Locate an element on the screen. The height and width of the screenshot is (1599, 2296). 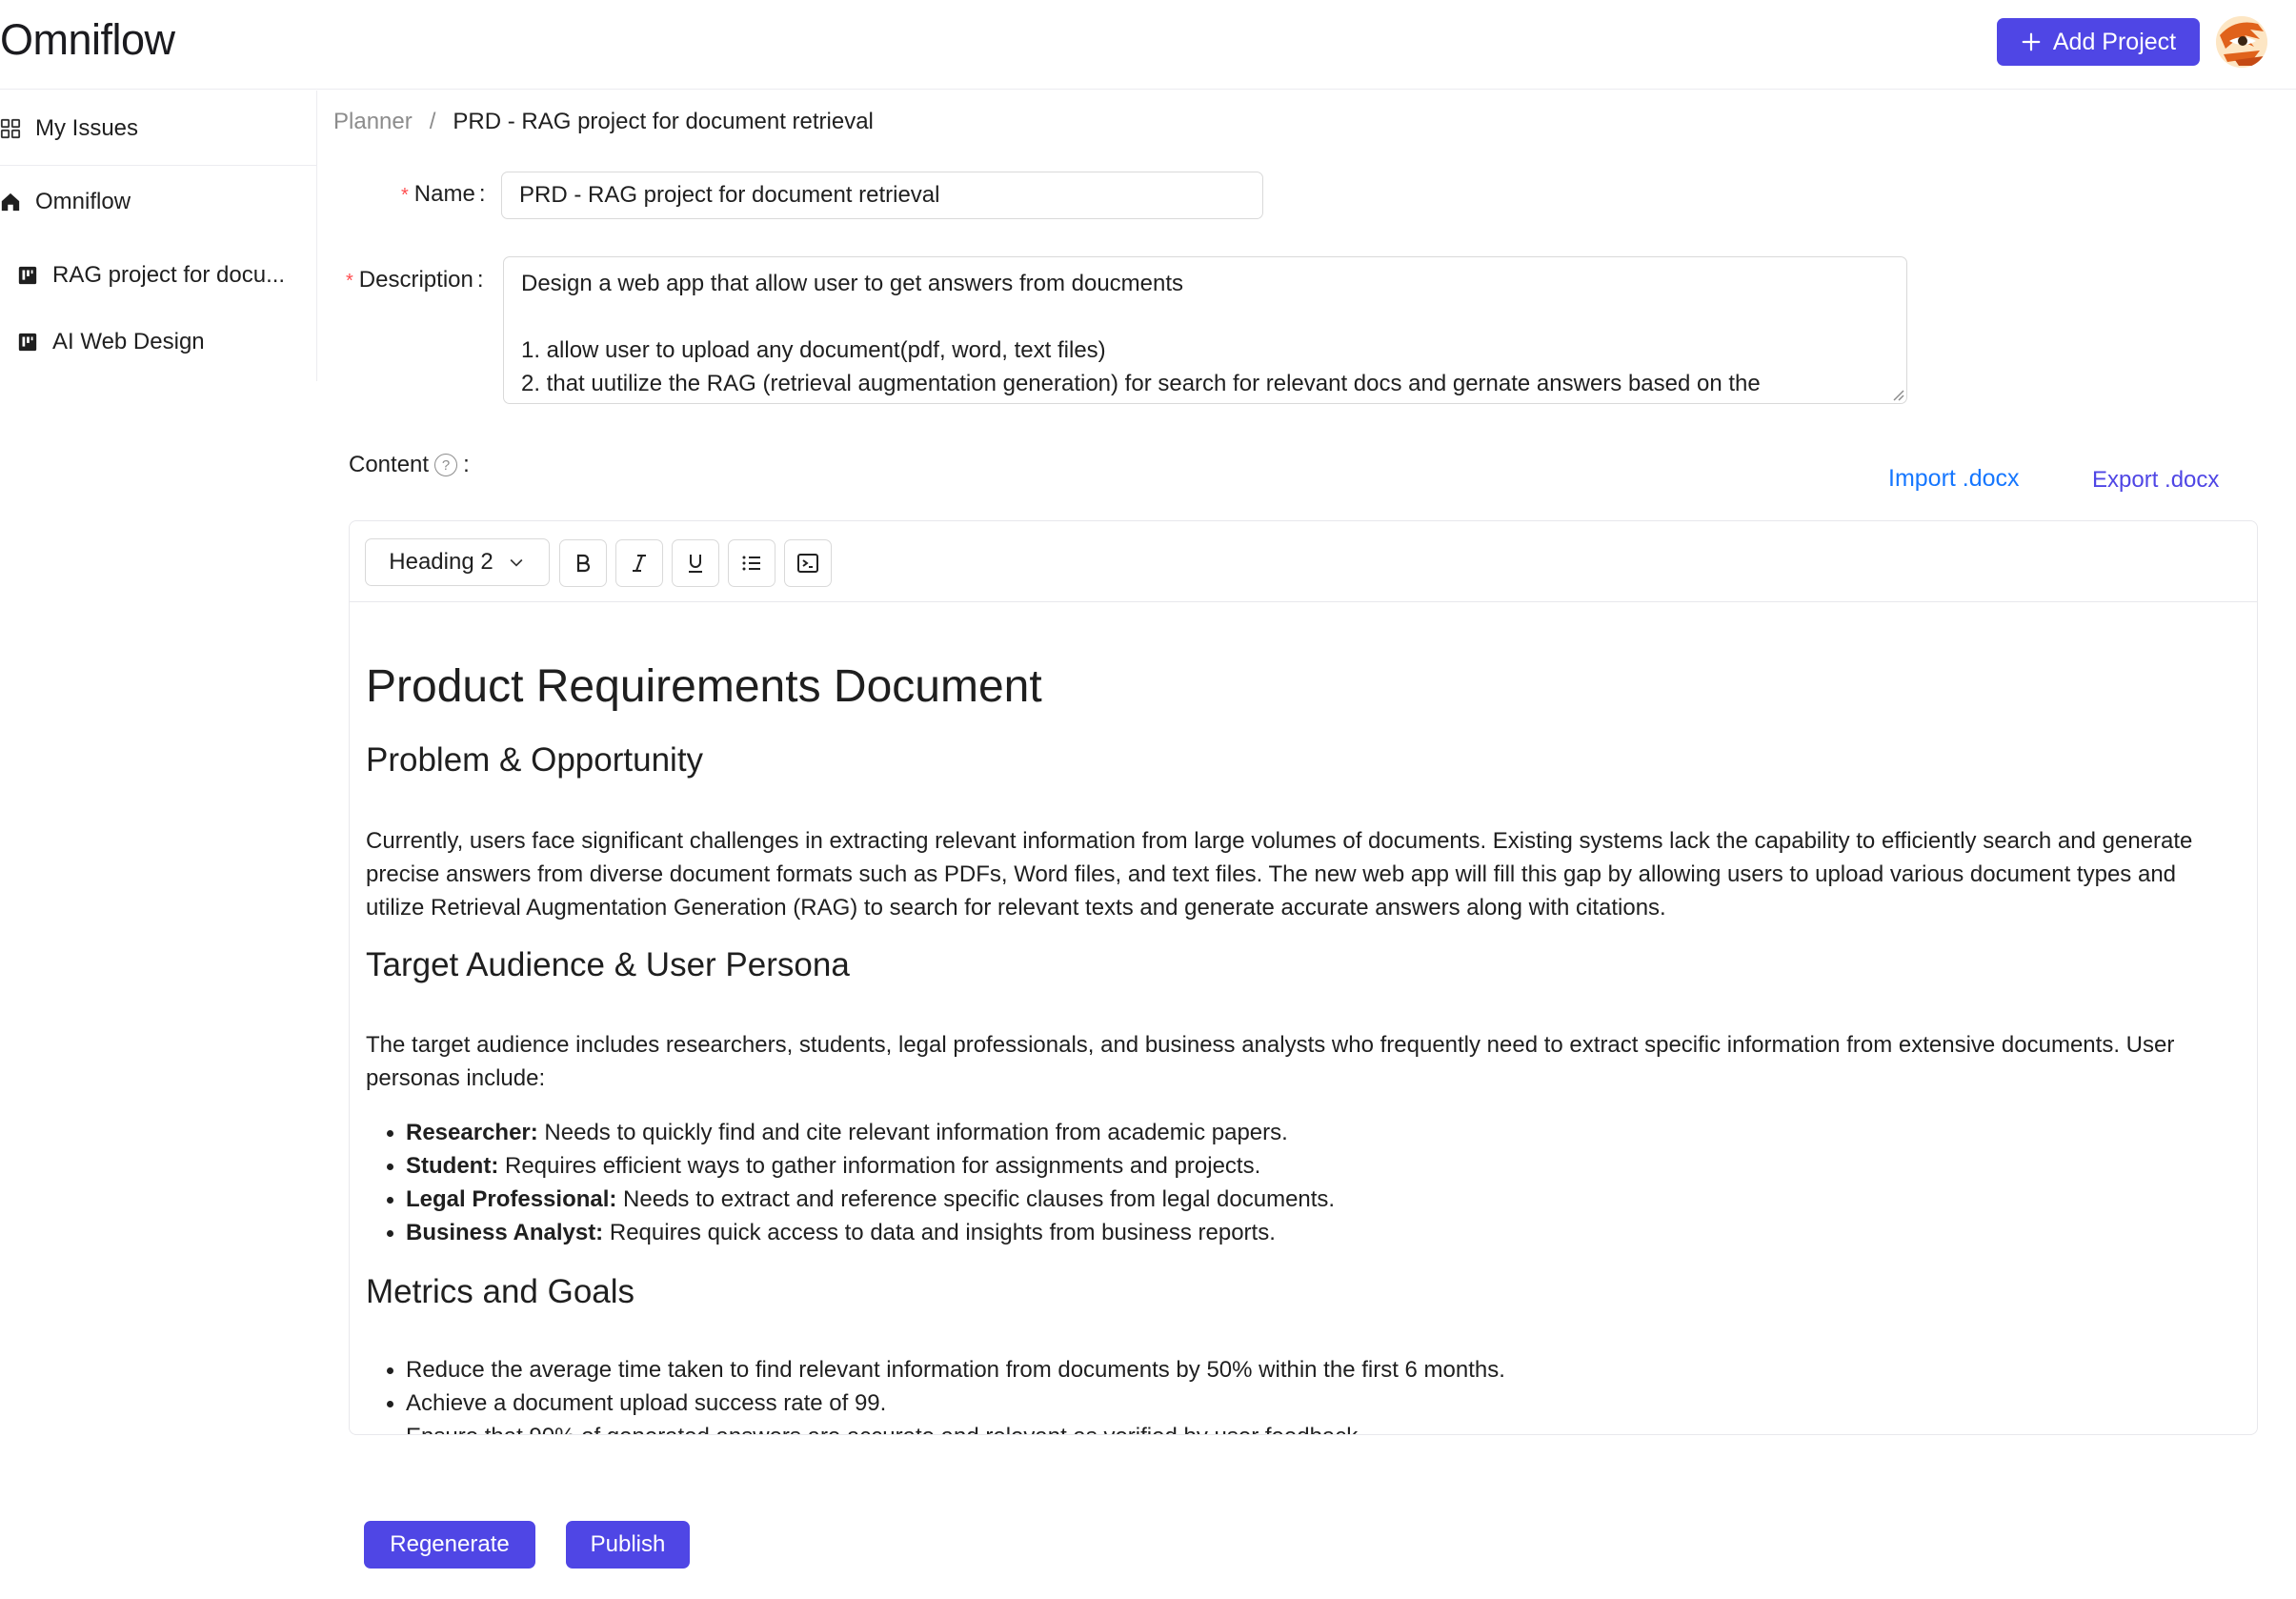
regenerate-button: Regenerate is located at coordinates (449, 1545).